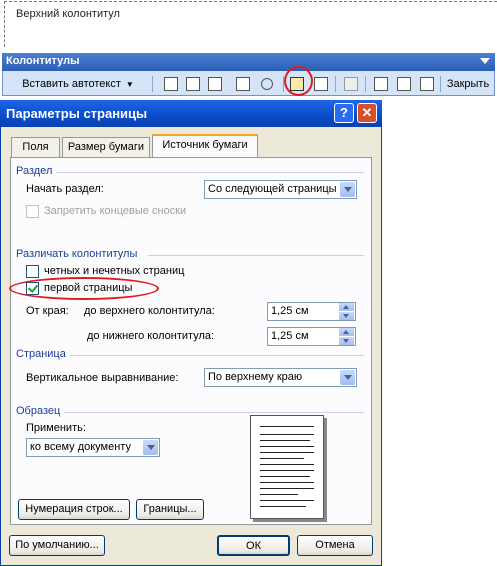 The height and width of the screenshot is (566, 497). I want to click on header-distance-input: 1,25 см, so click(311, 311).